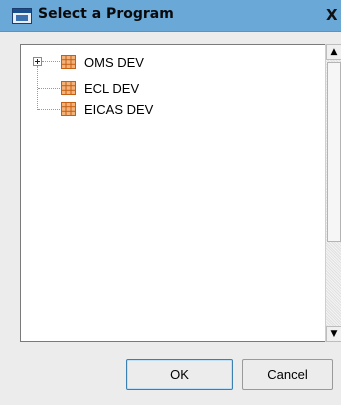  Describe the element at coordinates (333, 52) in the screenshot. I see `scroll-up-button: ▲` at that location.